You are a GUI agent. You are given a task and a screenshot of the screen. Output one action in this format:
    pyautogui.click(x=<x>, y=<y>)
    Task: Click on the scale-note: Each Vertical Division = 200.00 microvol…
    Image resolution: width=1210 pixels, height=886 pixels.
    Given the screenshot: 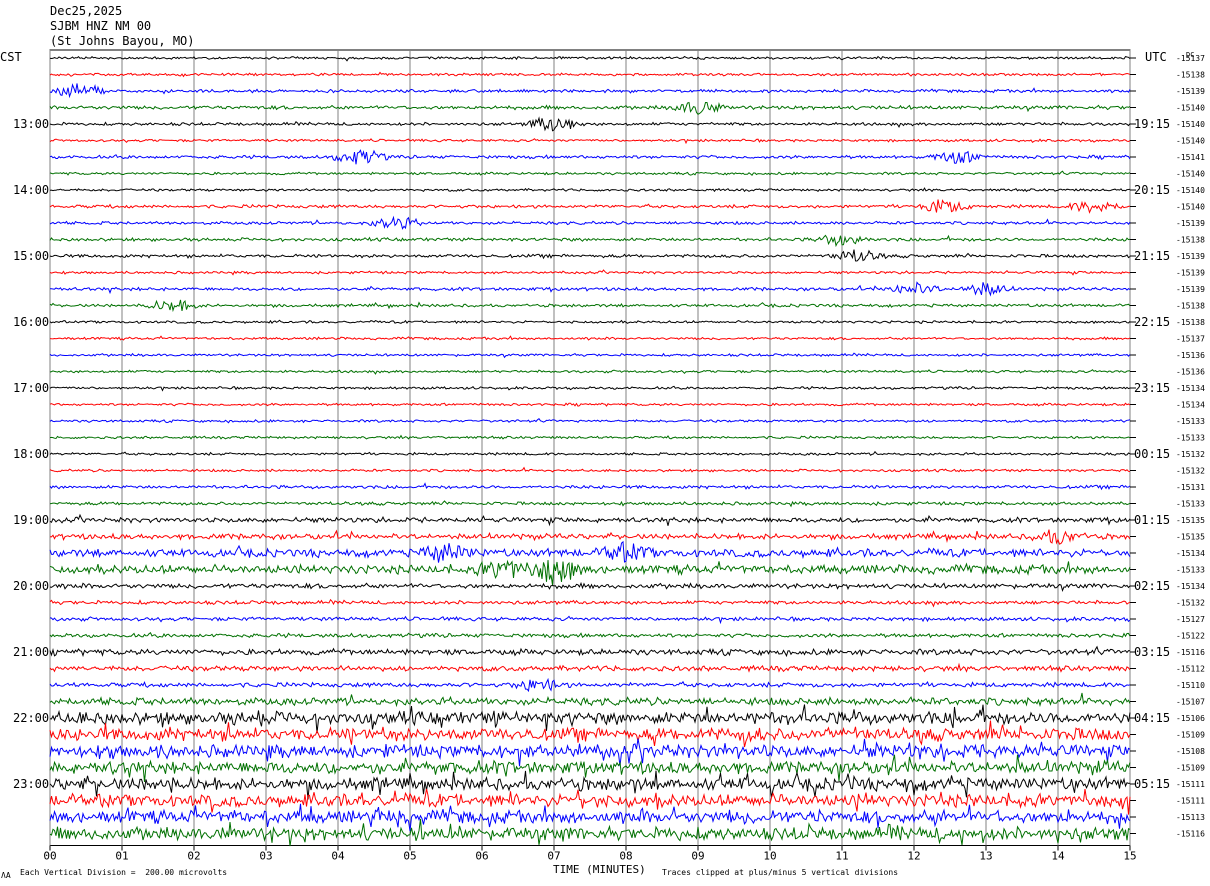 What is the action you would take?
    pyautogui.click(x=124, y=872)
    